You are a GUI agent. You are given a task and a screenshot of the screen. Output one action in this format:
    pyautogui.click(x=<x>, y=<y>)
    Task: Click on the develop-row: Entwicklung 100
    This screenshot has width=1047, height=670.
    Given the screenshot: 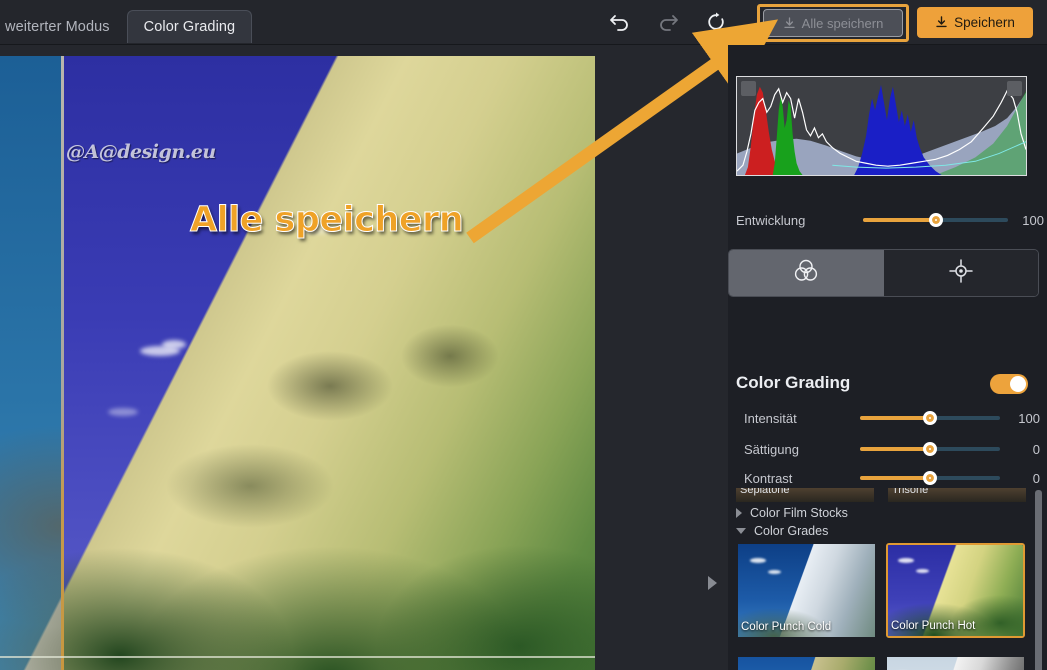 What is the action you would take?
    pyautogui.click(x=887, y=220)
    